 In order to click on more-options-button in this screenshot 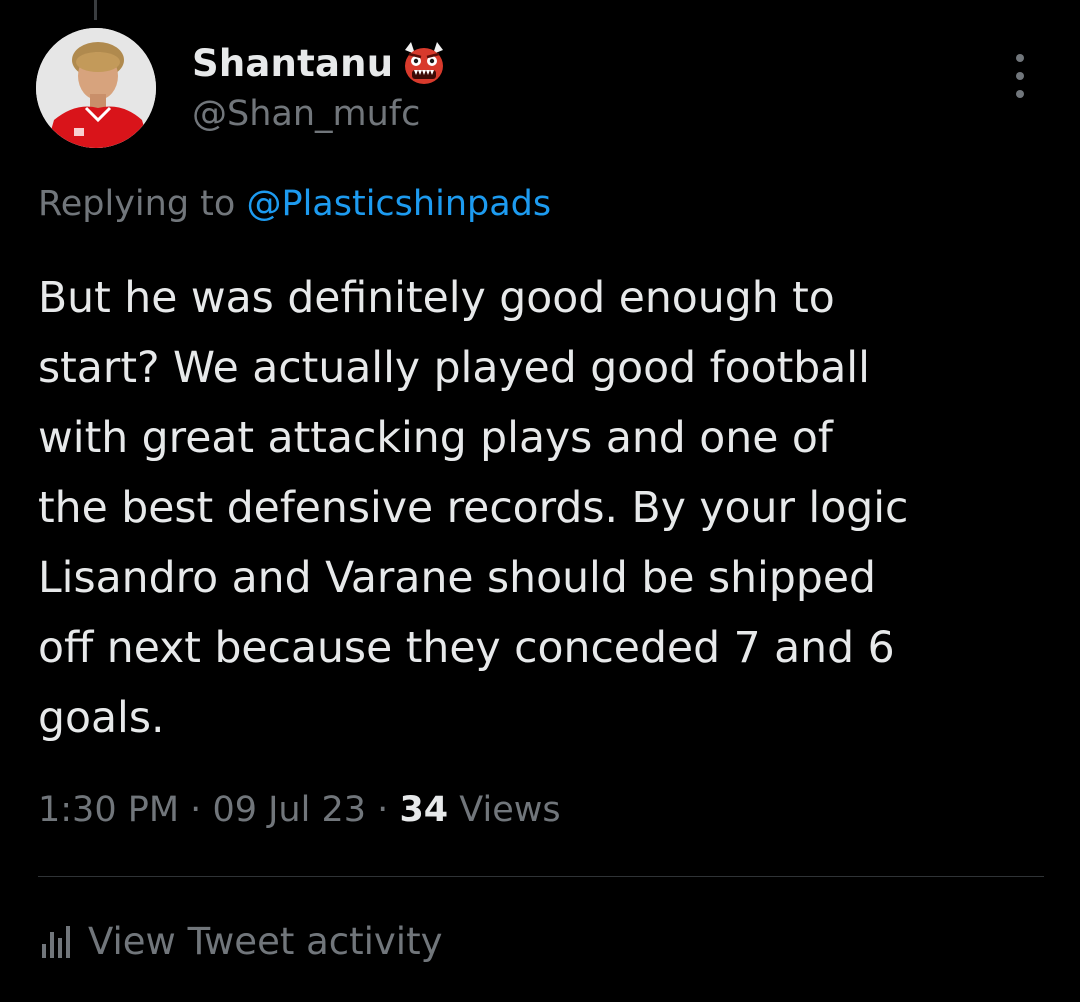, I will do `click(1020, 76)`.